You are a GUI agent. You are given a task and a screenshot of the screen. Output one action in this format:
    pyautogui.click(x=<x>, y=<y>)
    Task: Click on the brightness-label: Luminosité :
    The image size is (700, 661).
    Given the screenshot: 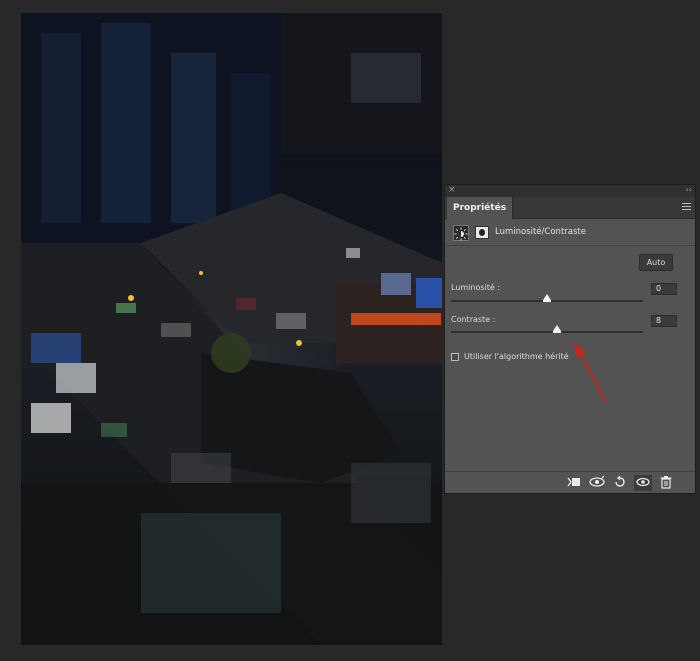 What is the action you would take?
    pyautogui.click(x=476, y=287)
    